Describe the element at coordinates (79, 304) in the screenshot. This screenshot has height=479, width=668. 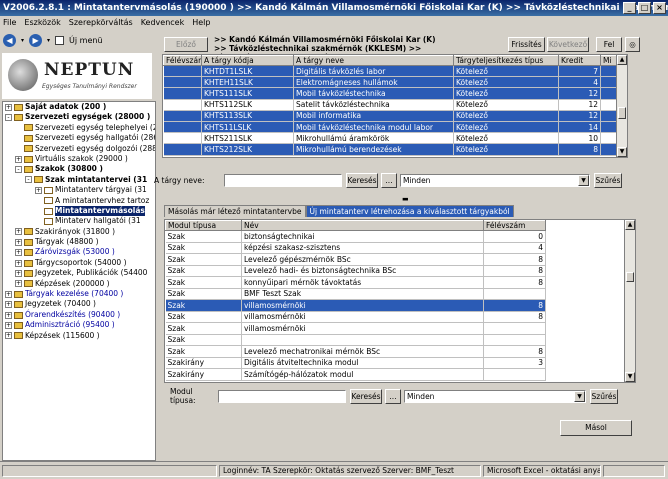
I see `tree-item: + Jegyzetek (70400 )` at that location.